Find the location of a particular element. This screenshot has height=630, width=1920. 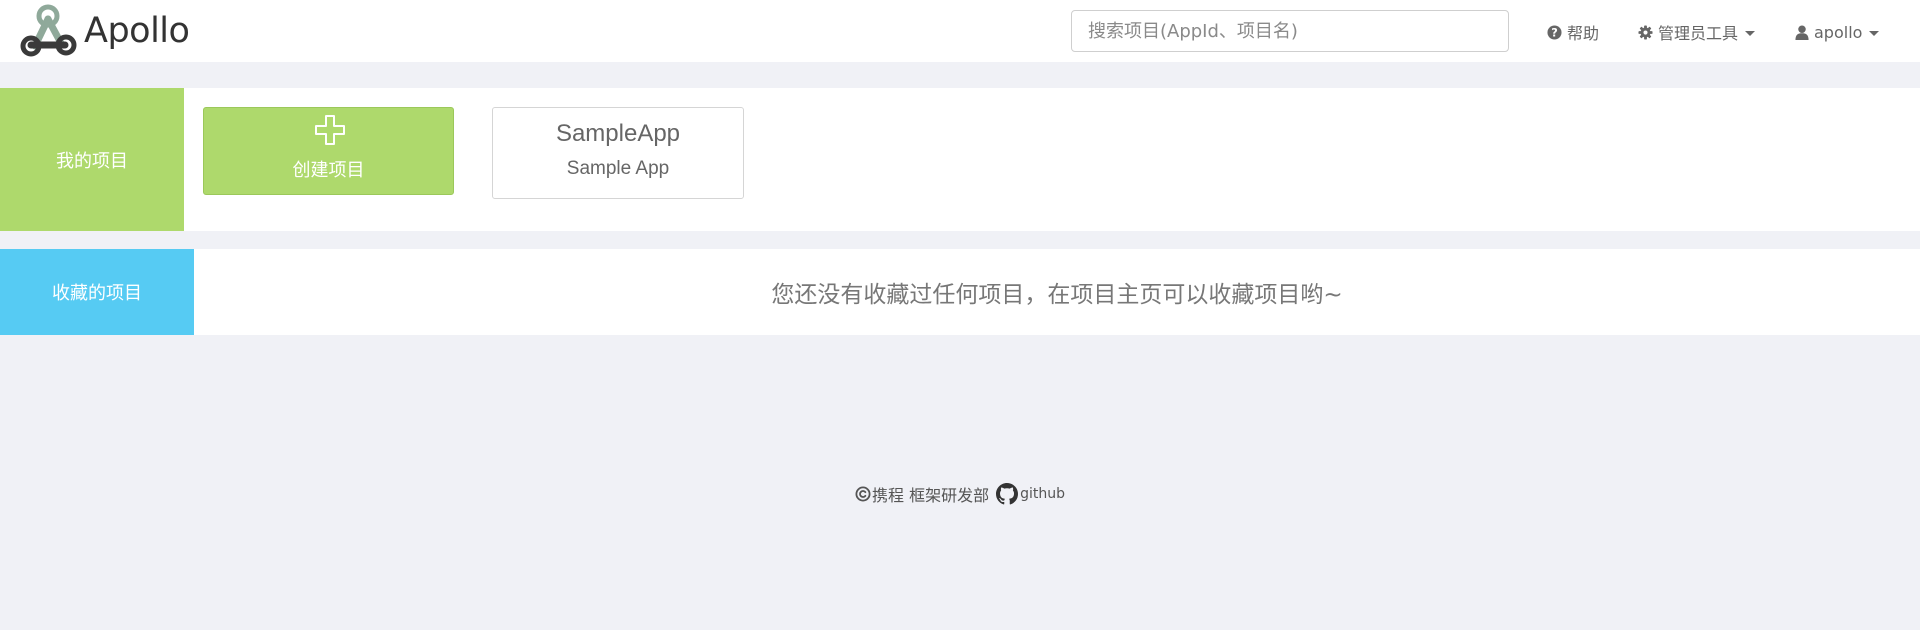

favorite-projects-panel: 收藏的项目 您还没有收藏过任何项目，在项目主页可以收藏项目哟~ is located at coordinates (960, 292).